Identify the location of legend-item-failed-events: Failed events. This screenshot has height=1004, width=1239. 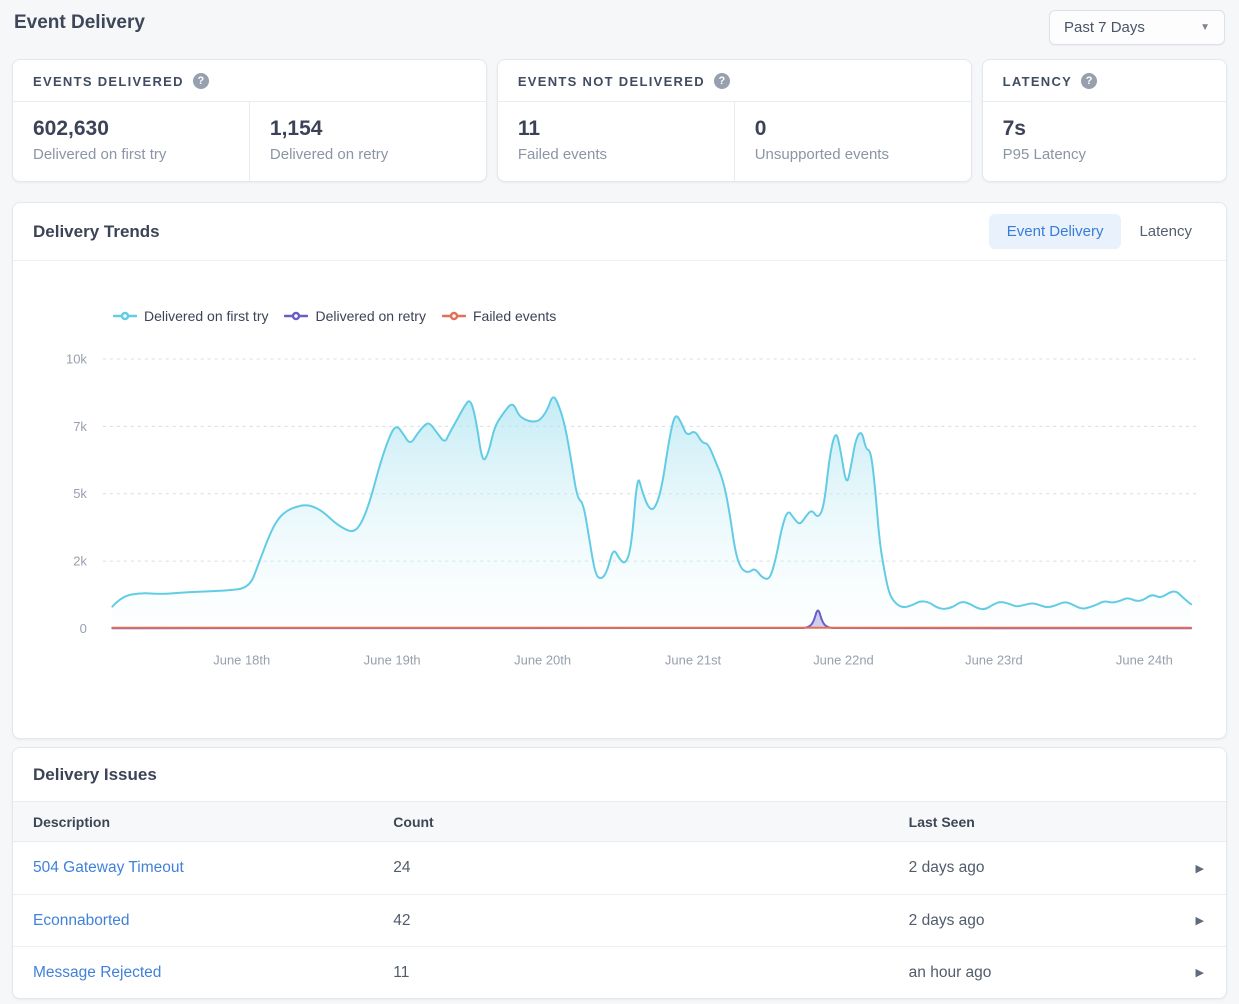
(499, 316).